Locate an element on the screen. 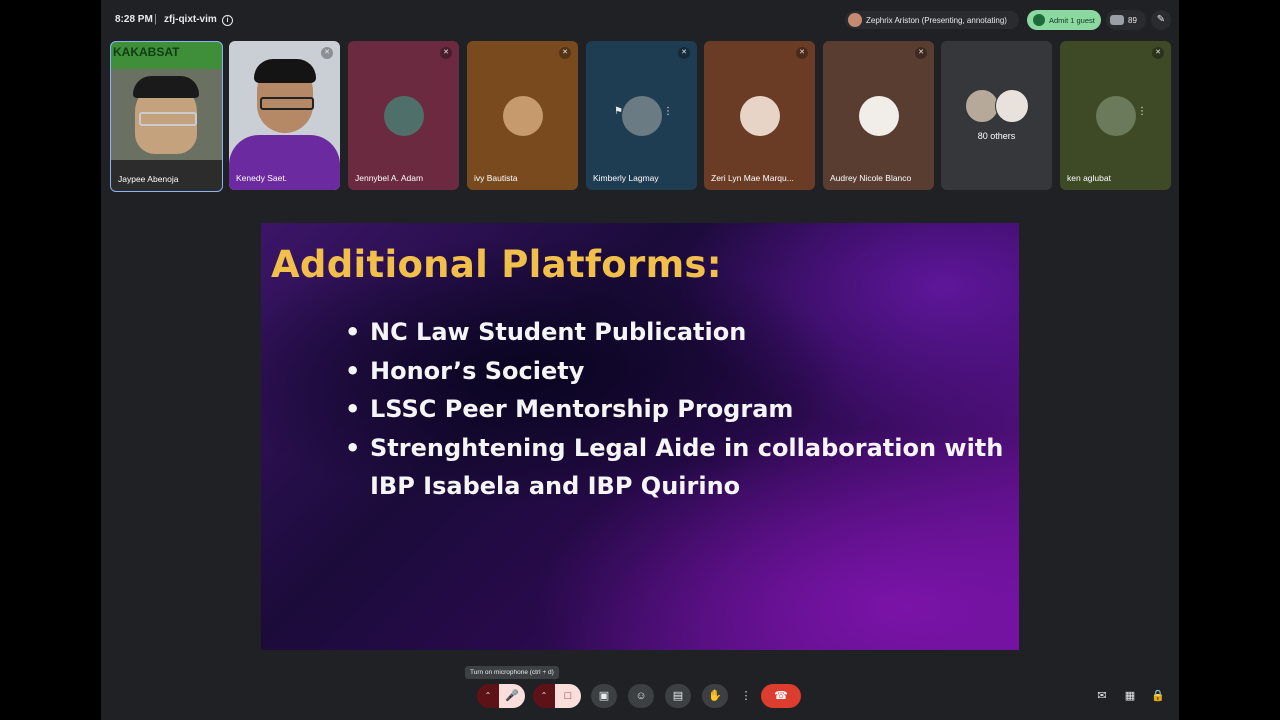 The height and width of the screenshot is (720, 1280). raise-hand-button: ✋ is located at coordinates (715, 696).